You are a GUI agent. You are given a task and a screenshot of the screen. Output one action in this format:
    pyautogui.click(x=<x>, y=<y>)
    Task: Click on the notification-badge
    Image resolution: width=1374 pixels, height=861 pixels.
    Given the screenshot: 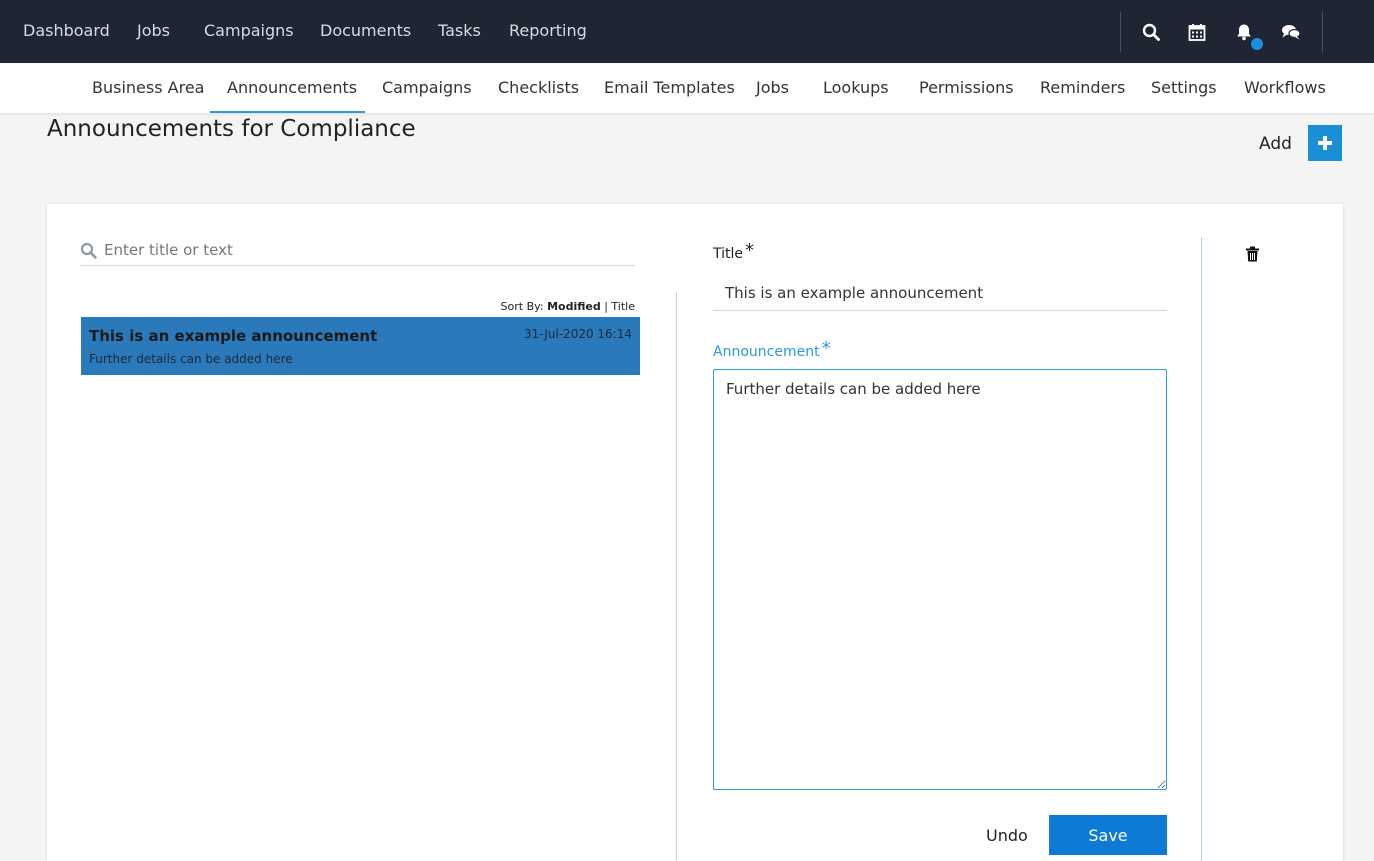 What is the action you would take?
    pyautogui.click(x=1257, y=44)
    